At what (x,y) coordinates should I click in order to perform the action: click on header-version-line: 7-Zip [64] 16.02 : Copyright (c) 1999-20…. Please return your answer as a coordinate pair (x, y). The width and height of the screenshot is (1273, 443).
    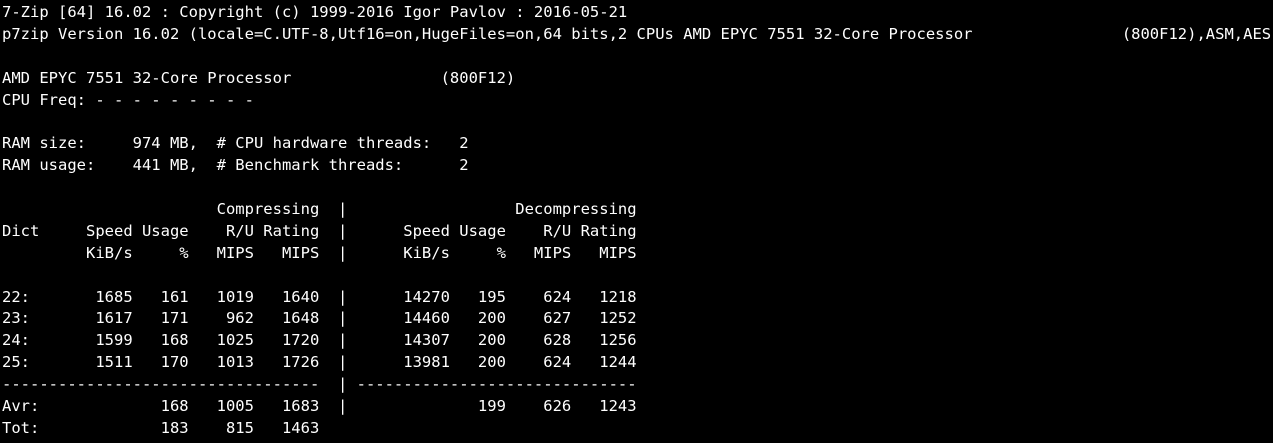
    Looking at the image, I should click on (315, 12).